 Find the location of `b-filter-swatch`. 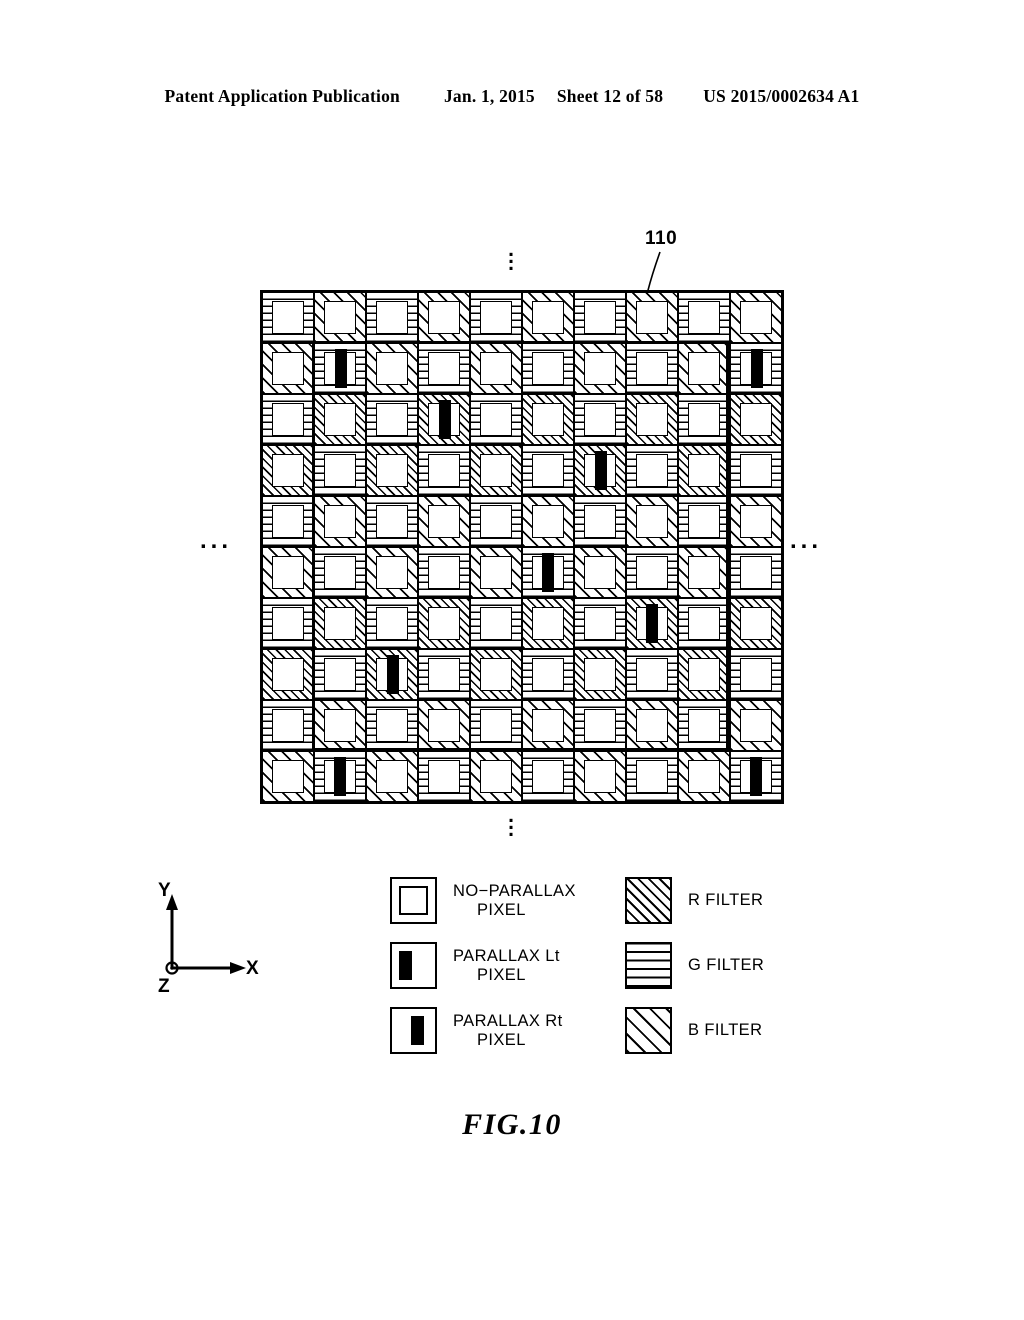

b-filter-swatch is located at coordinates (648, 1030).